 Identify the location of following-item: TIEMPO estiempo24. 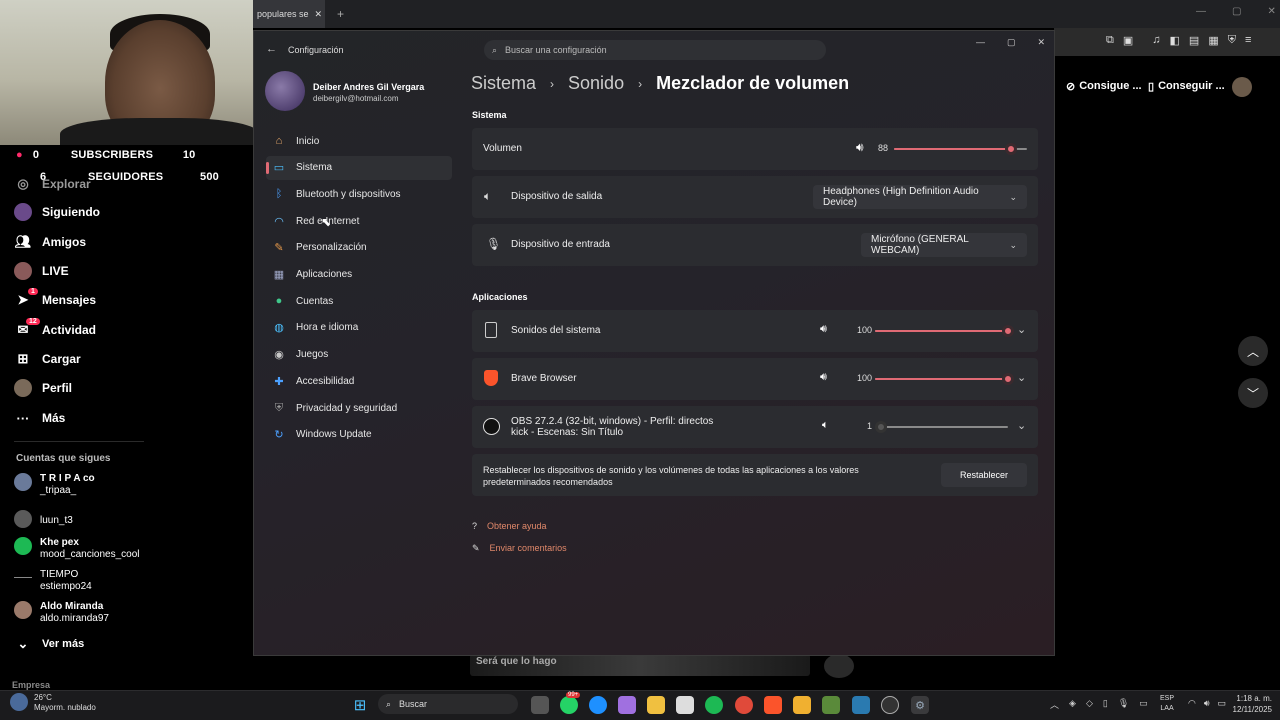
(53, 581).